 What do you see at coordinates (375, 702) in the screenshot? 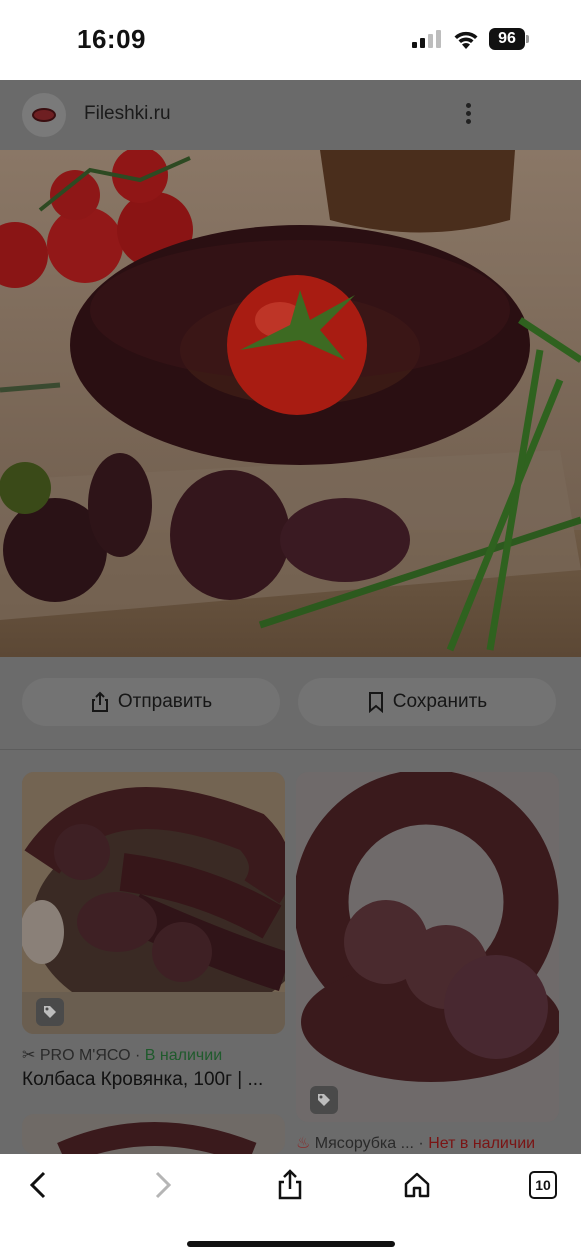
I see `bookmark-icon` at bounding box center [375, 702].